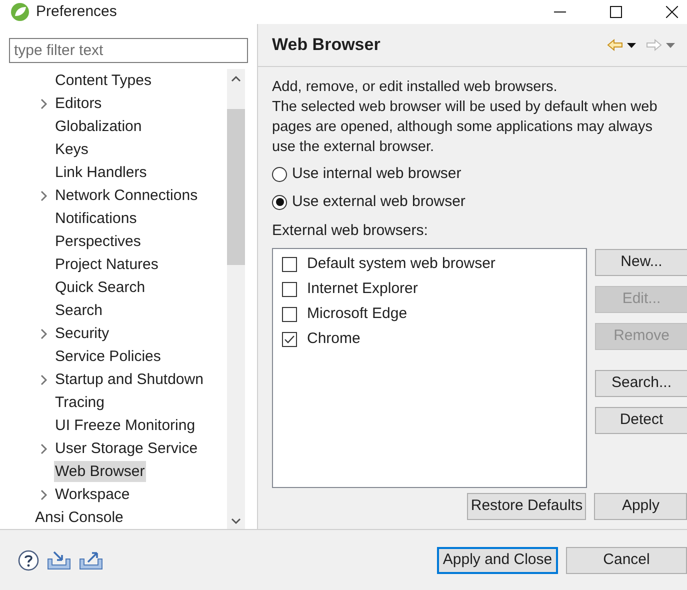 Image resolution: width=687 pixels, height=590 pixels. What do you see at coordinates (357, 314) in the screenshot?
I see `browser-label: Microsoft Edge` at bounding box center [357, 314].